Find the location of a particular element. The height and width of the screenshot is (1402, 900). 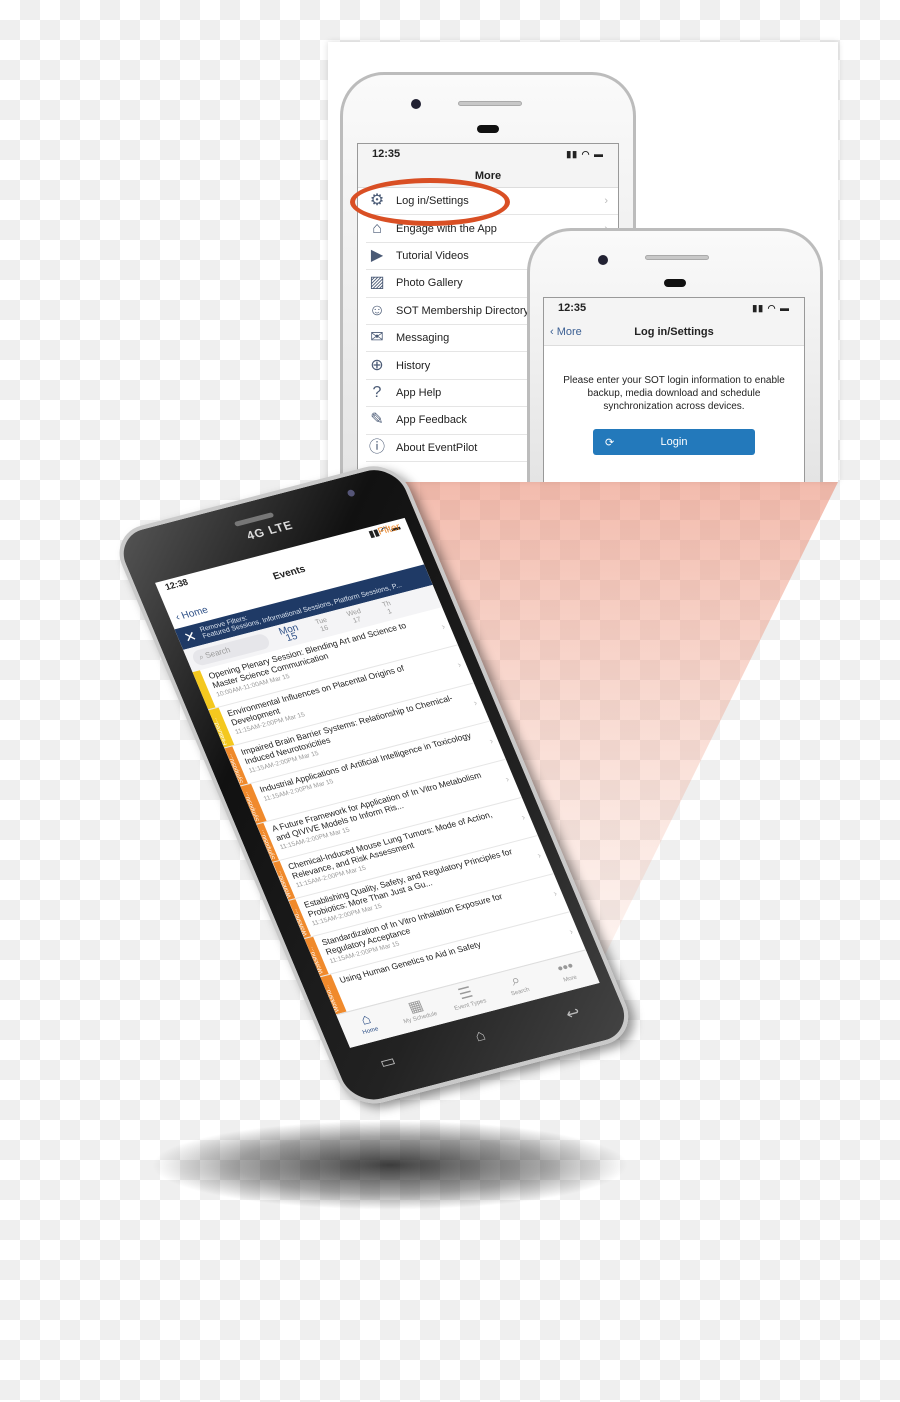

login-button: ⟳ Login is located at coordinates (674, 442).